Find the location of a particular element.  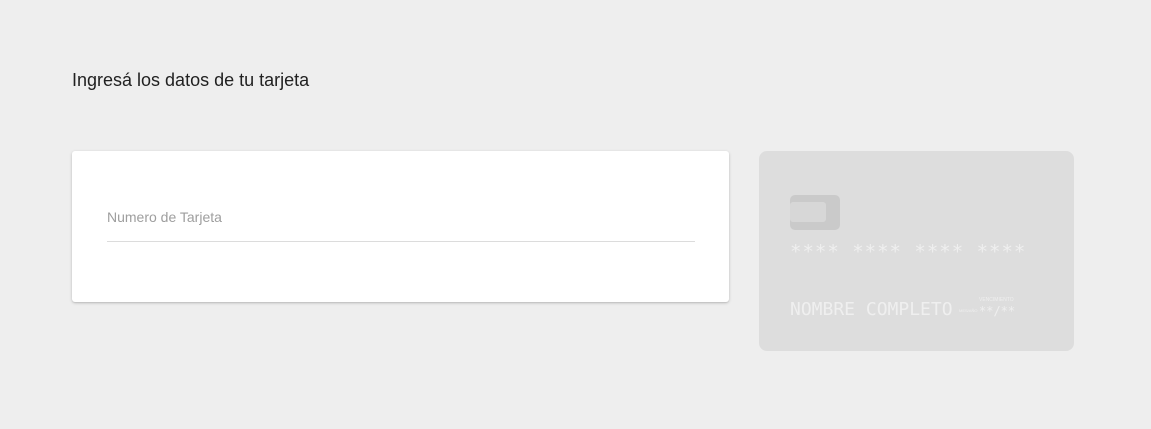

page-title: Ingresá los datos de tu tarjeta is located at coordinates (191, 80).